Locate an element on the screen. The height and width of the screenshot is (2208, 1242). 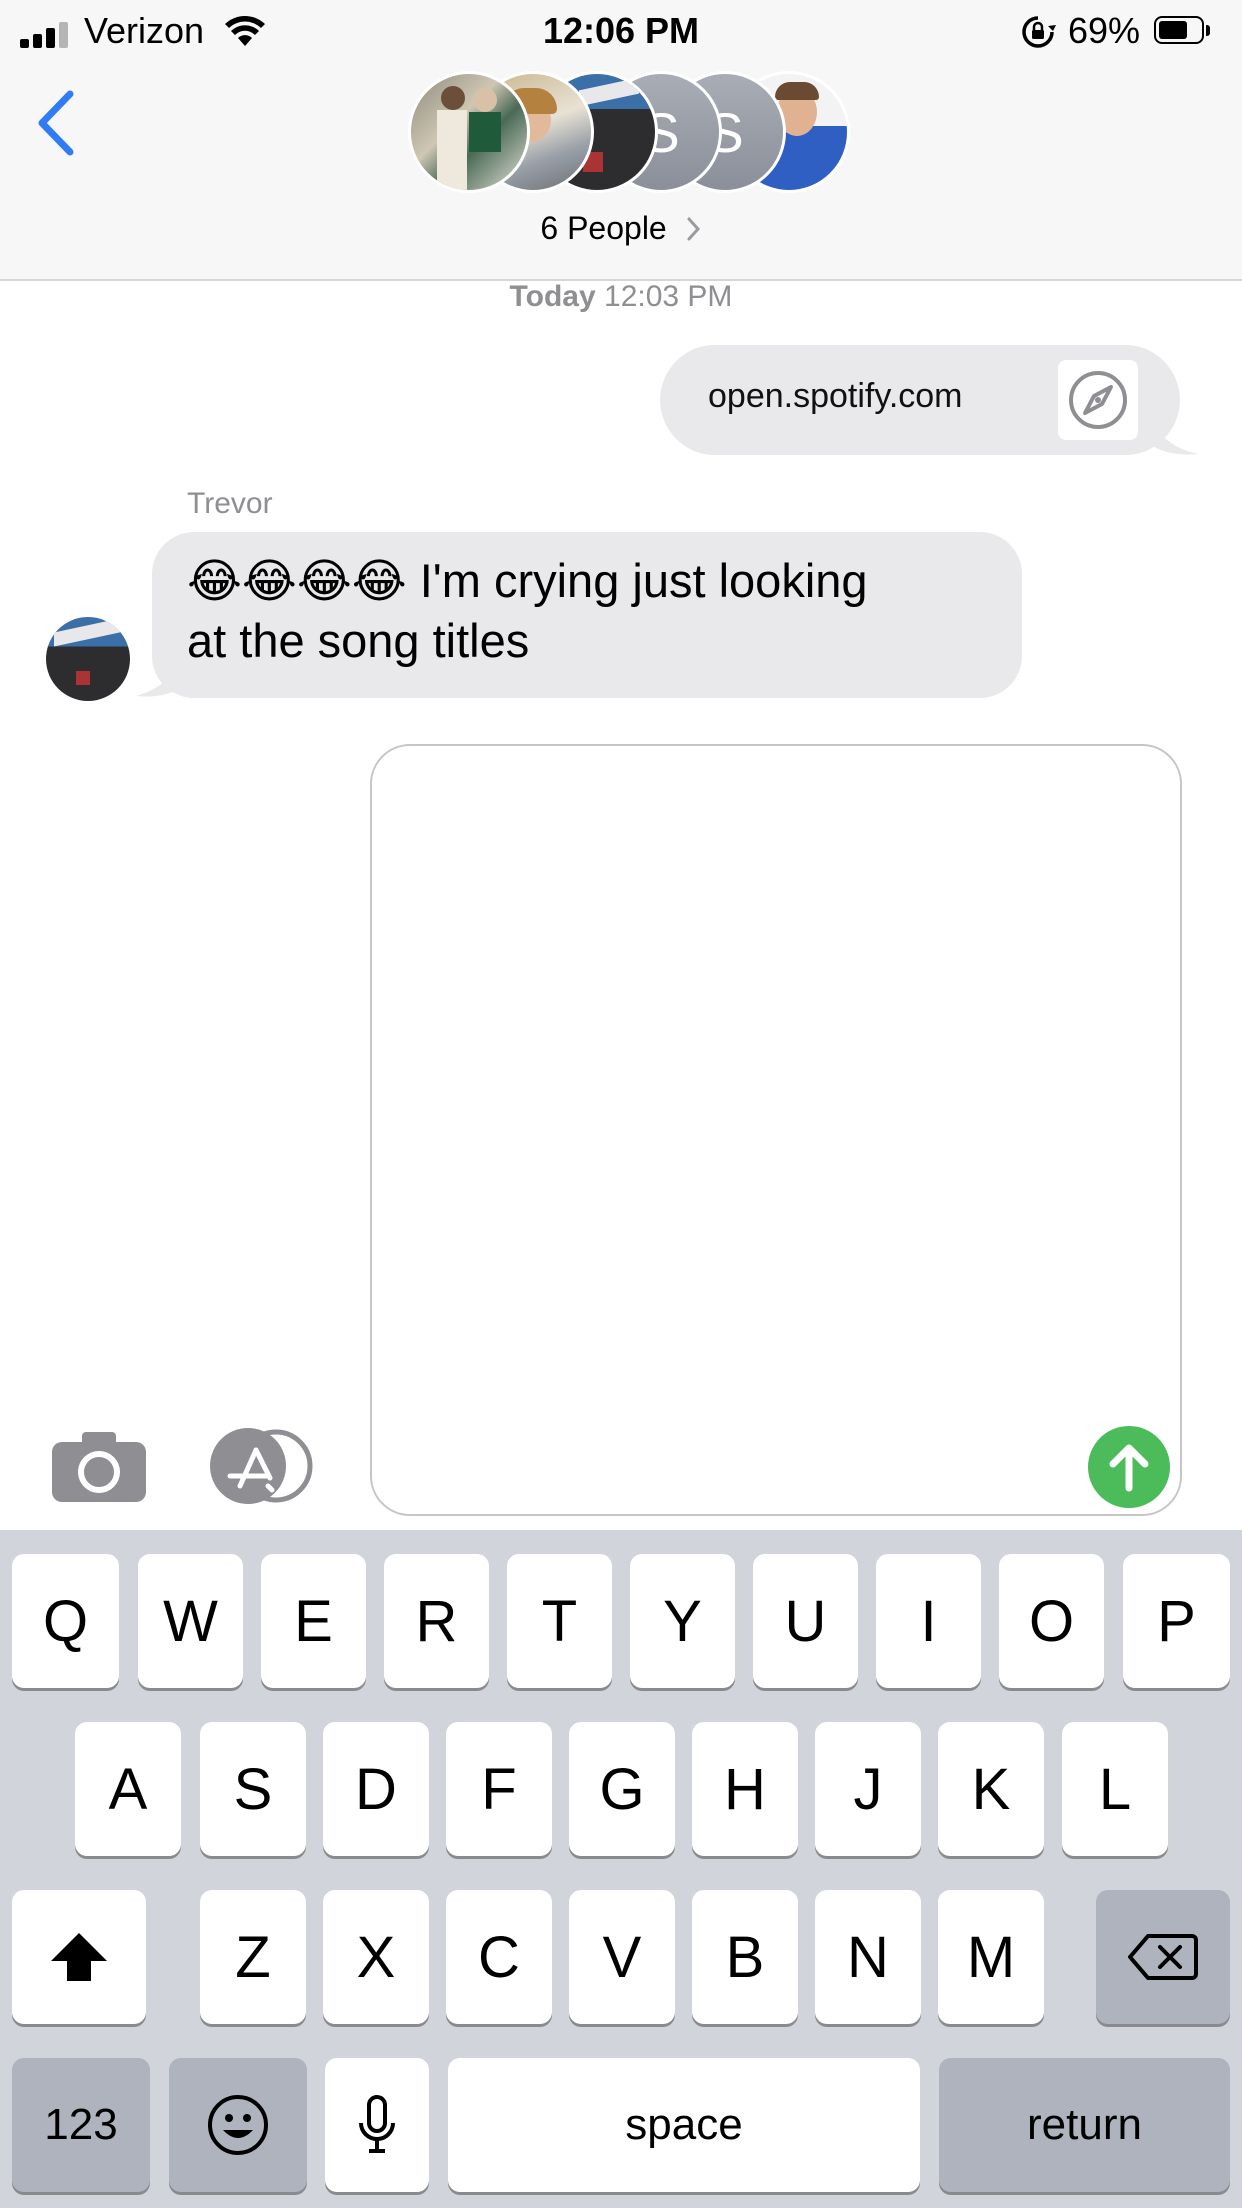
shift-icon is located at coordinates (79, 1957).